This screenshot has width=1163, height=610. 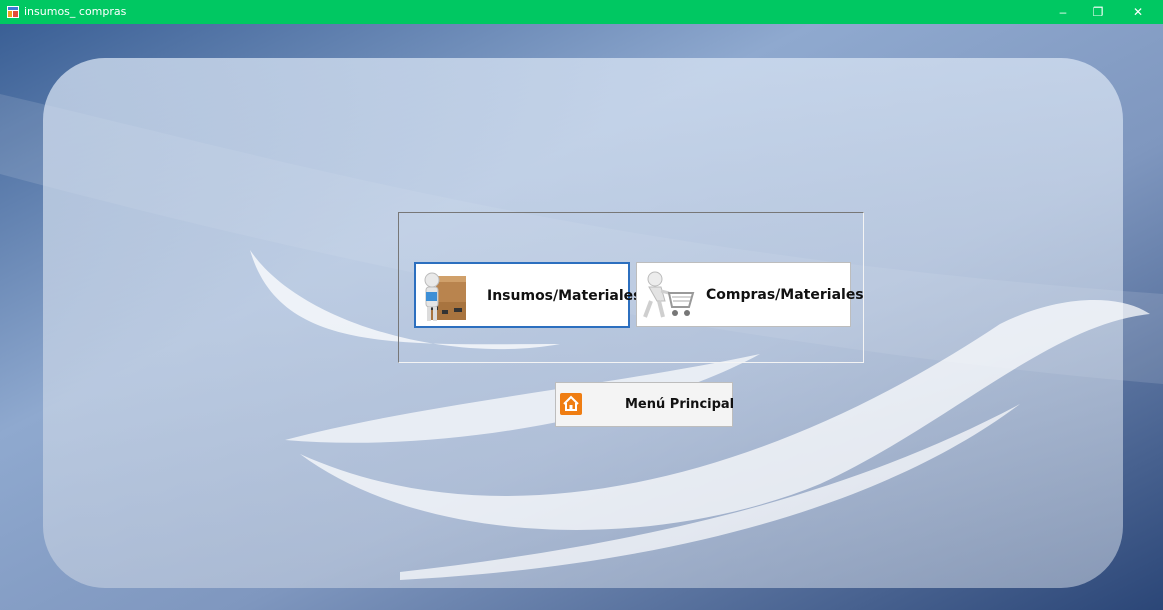 I want to click on maximize-button: ❐, so click(x=1098, y=12).